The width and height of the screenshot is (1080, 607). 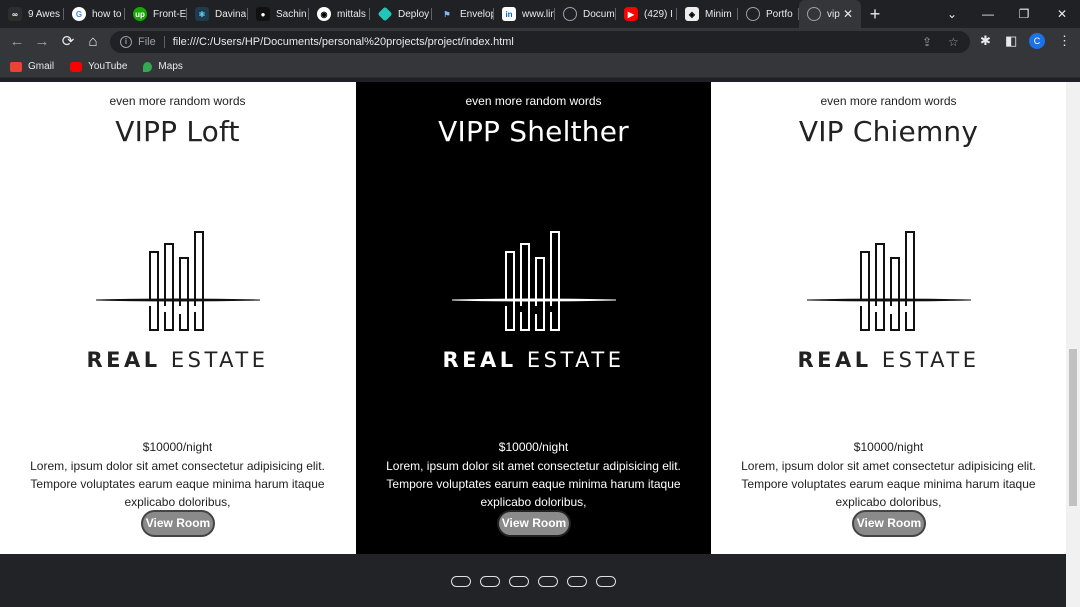 I want to click on bookmark-youtube: YouTube, so click(x=98, y=66).